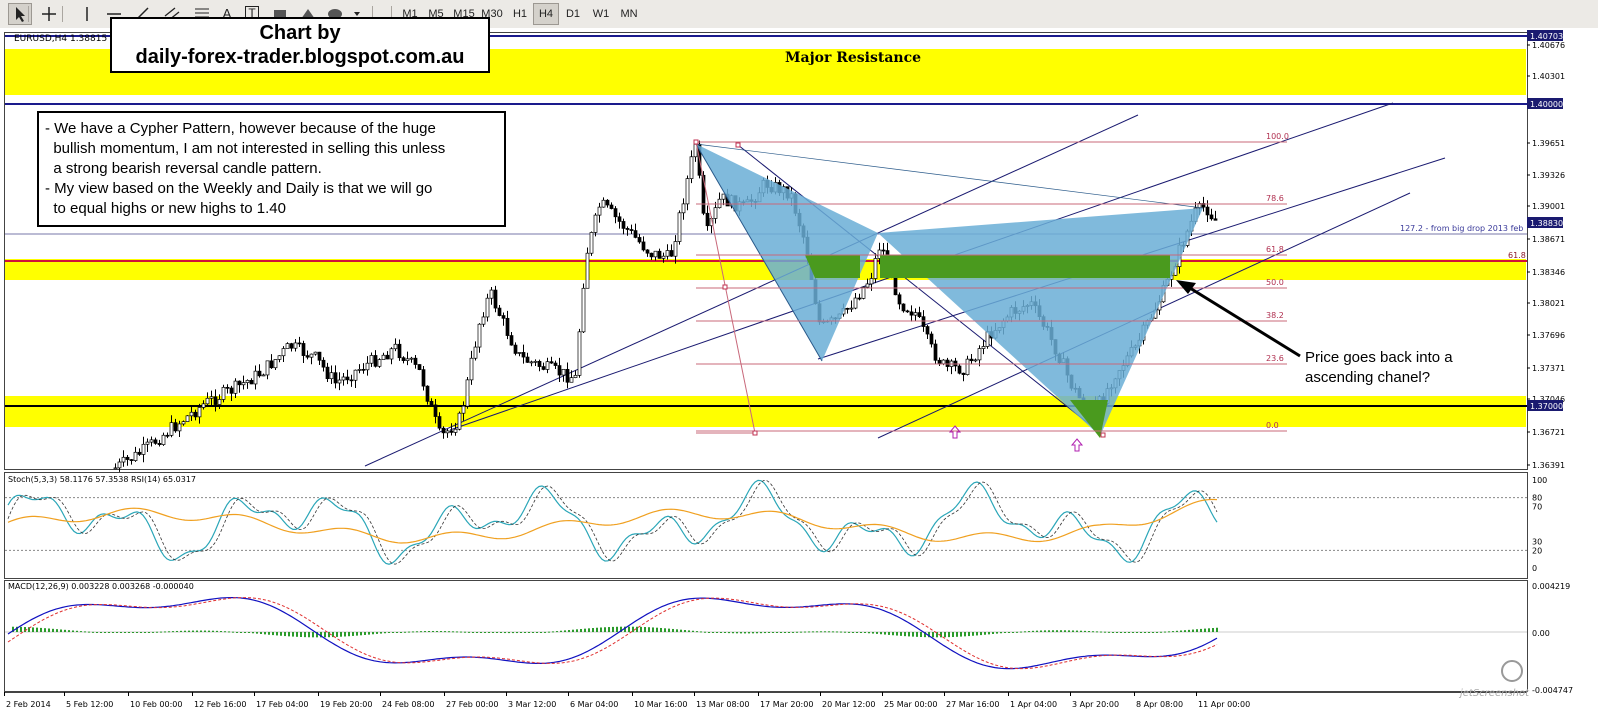  I want to click on price-axis-label: 1.39326, so click(1548, 175).